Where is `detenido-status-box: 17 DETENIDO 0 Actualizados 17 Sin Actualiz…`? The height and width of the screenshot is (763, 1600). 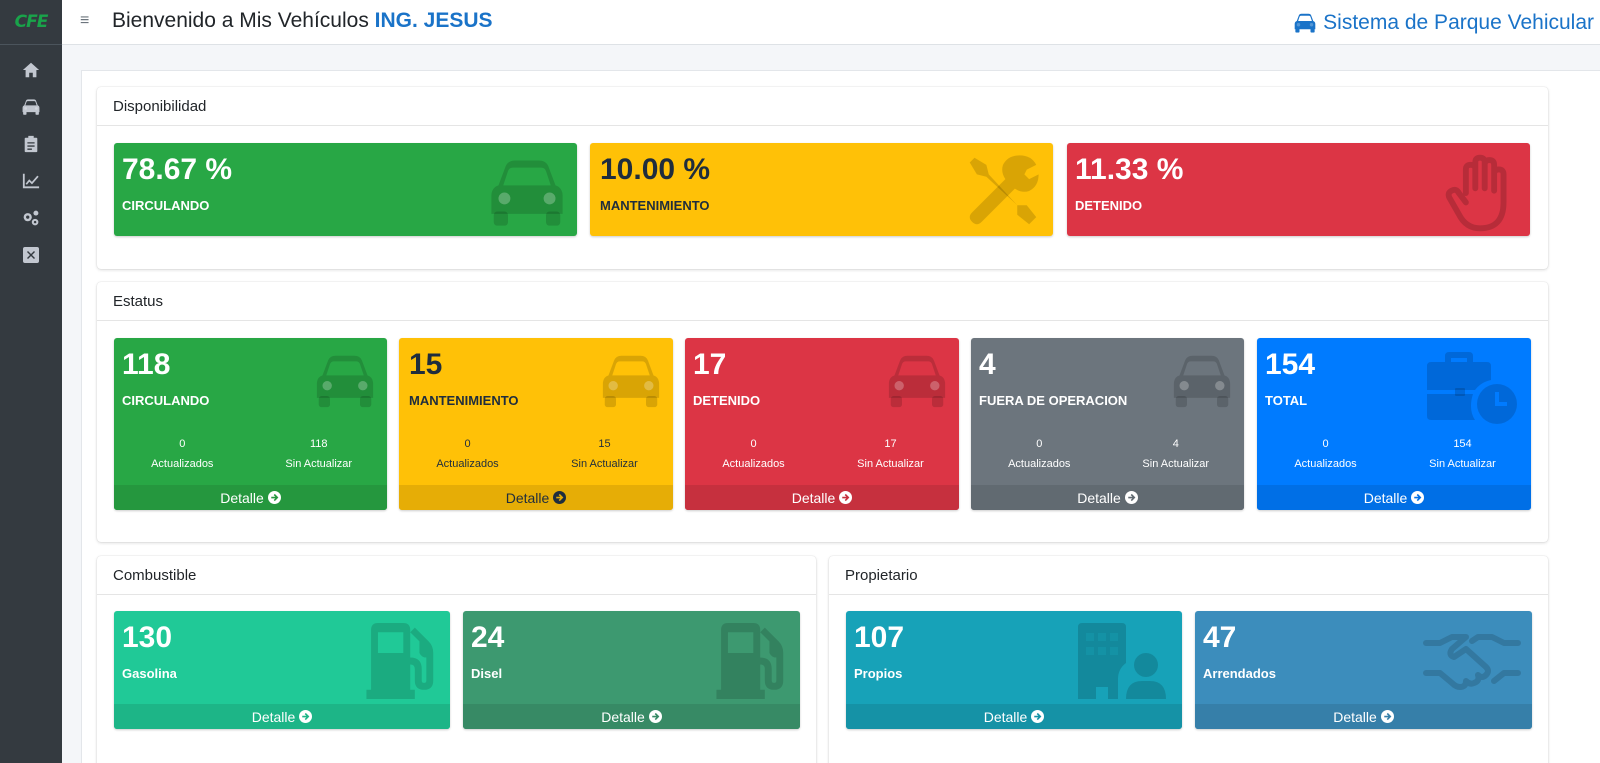 detenido-status-box: 17 DETENIDO 0 Actualizados 17 Sin Actualiz… is located at coordinates (822, 424).